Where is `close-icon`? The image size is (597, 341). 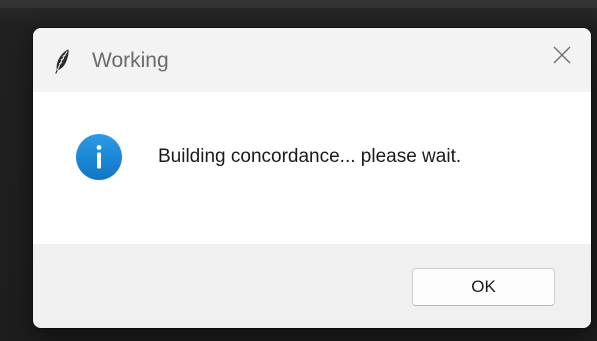
close-icon is located at coordinates (562, 57).